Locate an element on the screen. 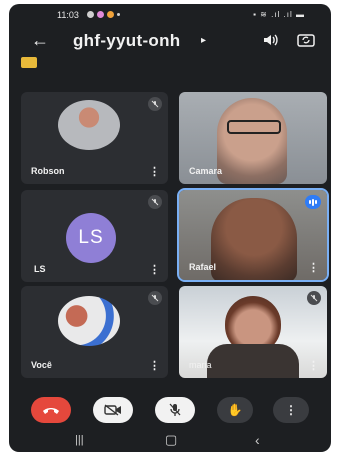 The height and width of the screenshot is (457, 339). participant-name: Robson is located at coordinates (48, 171).